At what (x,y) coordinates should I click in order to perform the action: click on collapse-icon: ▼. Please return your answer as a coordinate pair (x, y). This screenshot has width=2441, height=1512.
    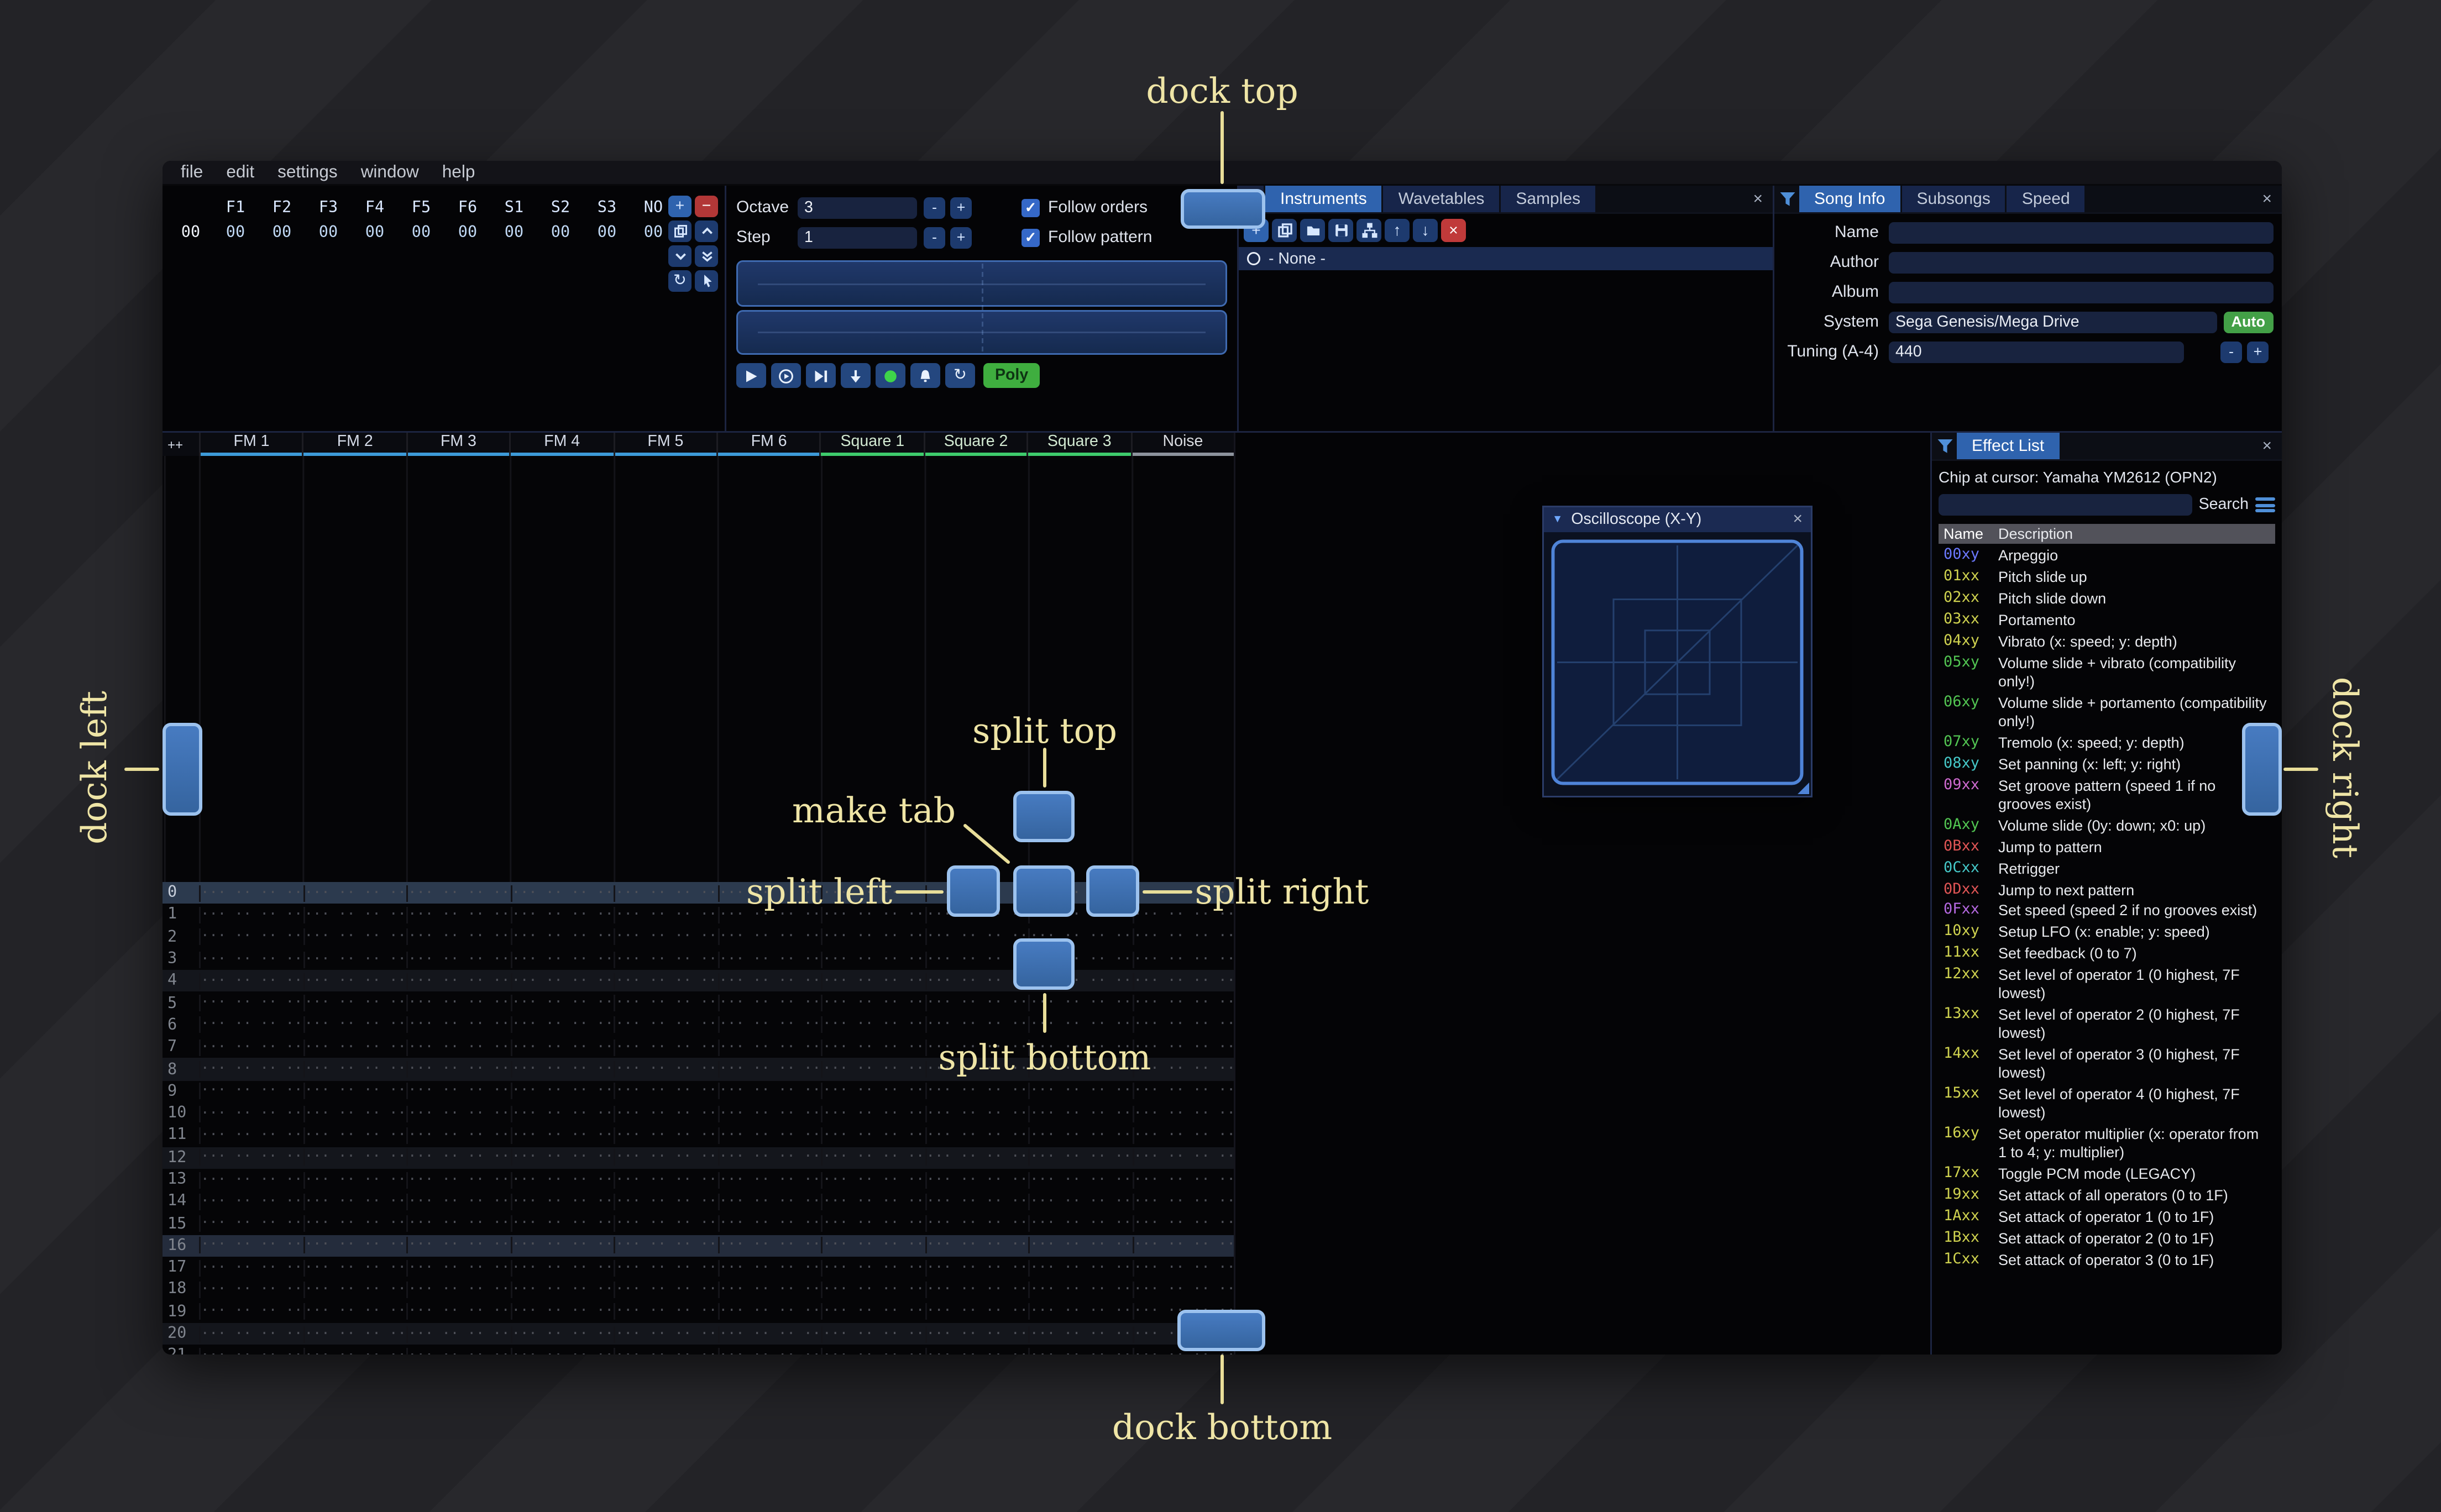
    Looking at the image, I should click on (1557, 520).